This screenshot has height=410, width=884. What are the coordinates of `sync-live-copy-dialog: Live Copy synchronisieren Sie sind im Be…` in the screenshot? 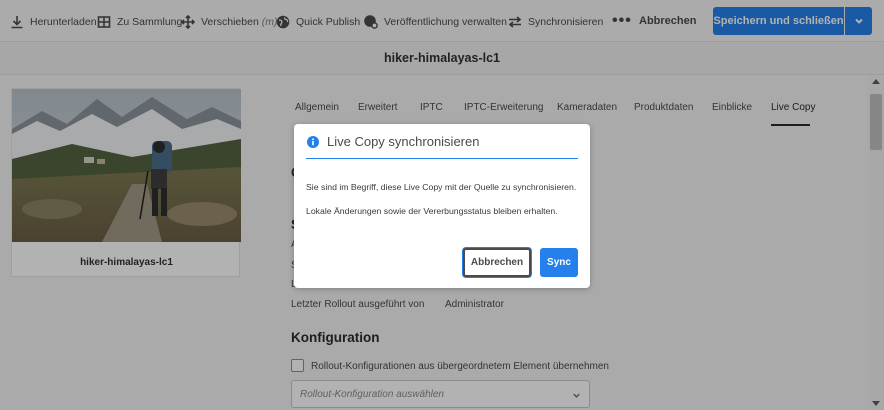 It's located at (442, 206).